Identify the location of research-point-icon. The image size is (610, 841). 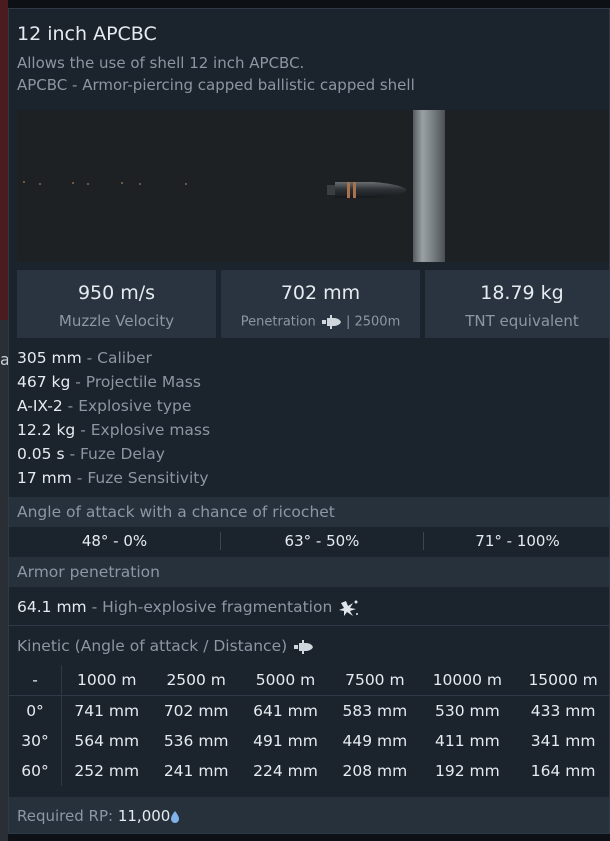
(175, 816).